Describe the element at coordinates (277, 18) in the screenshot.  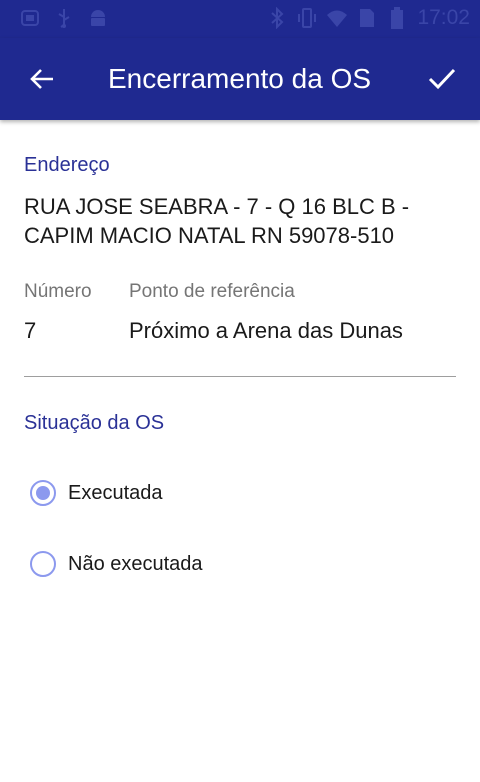
I see `bluetooth-icon` at that location.